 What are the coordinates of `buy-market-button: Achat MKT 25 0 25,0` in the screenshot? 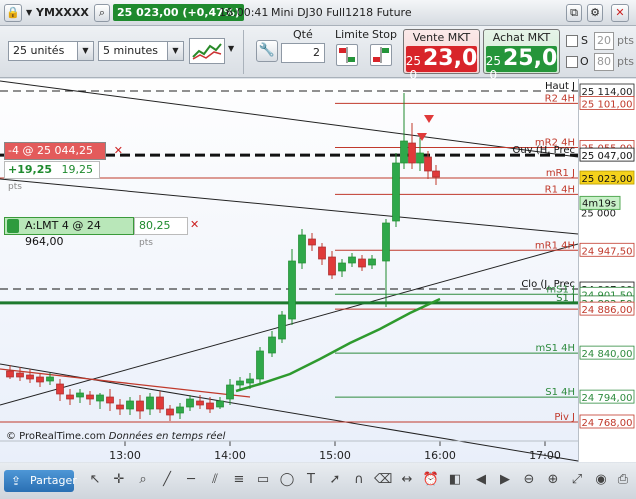 It's located at (521, 55).